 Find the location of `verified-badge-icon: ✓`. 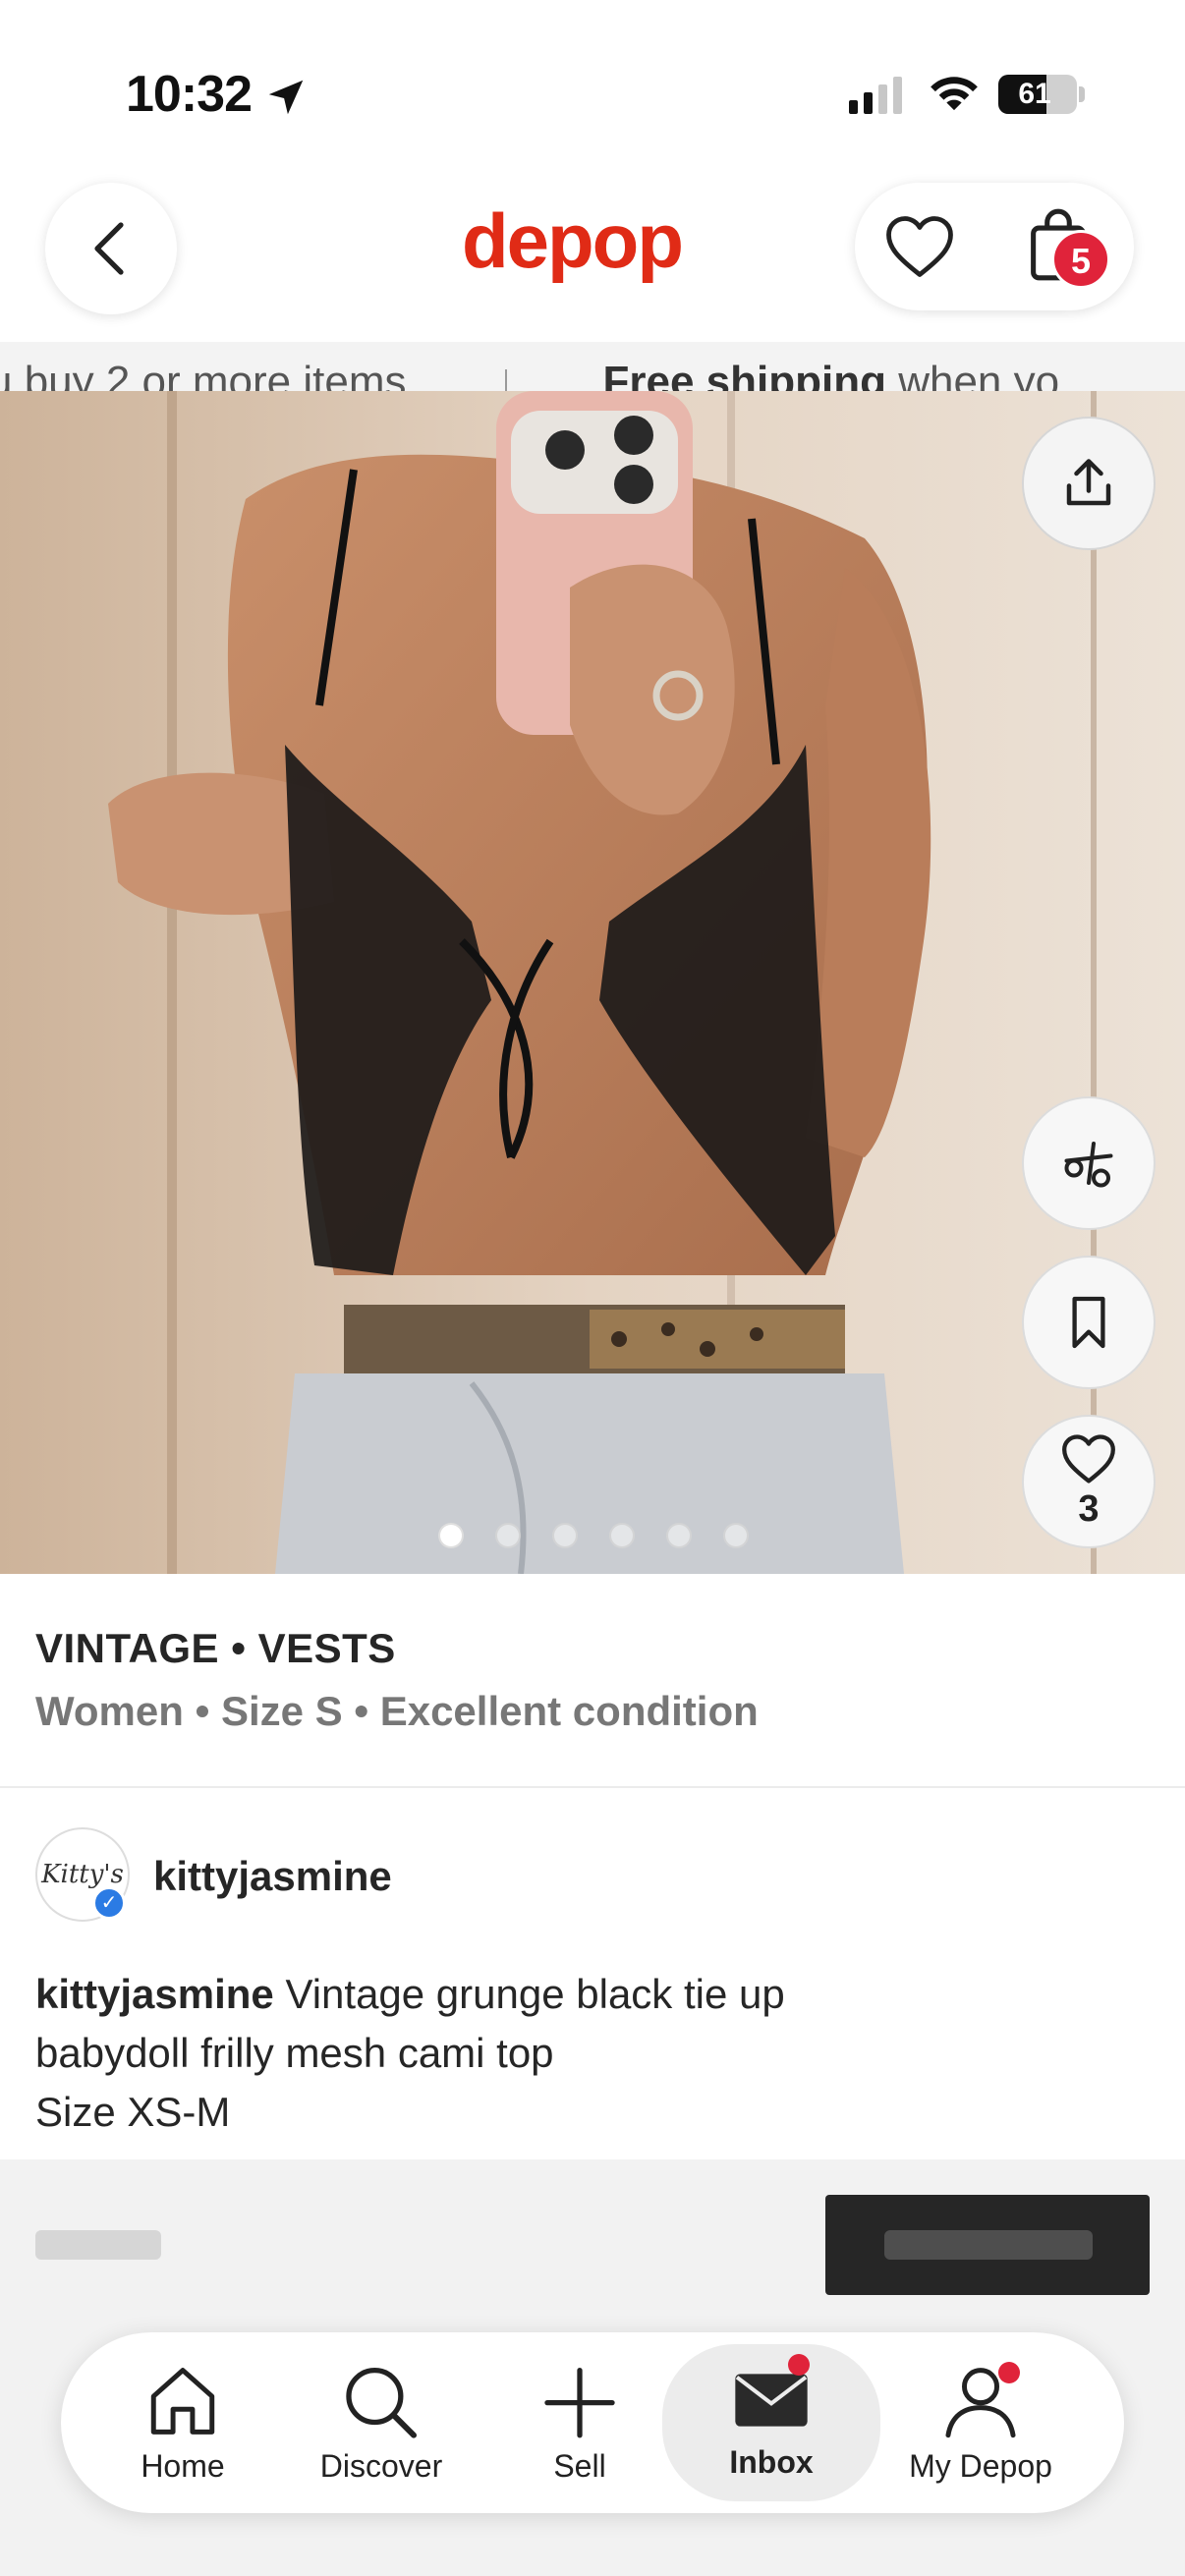

verified-badge-icon: ✓ is located at coordinates (109, 1903).